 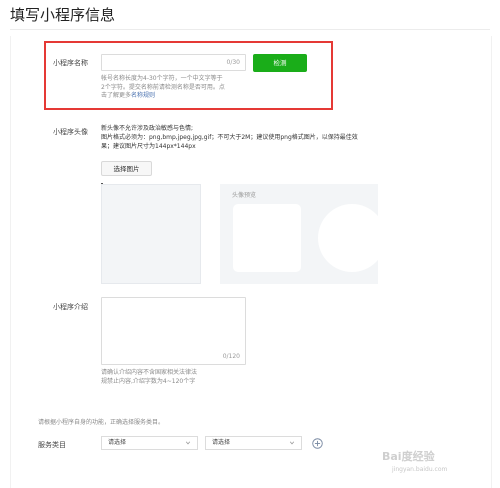 I want to click on avatar-preview-label: 头像预览, so click(x=244, y=195).